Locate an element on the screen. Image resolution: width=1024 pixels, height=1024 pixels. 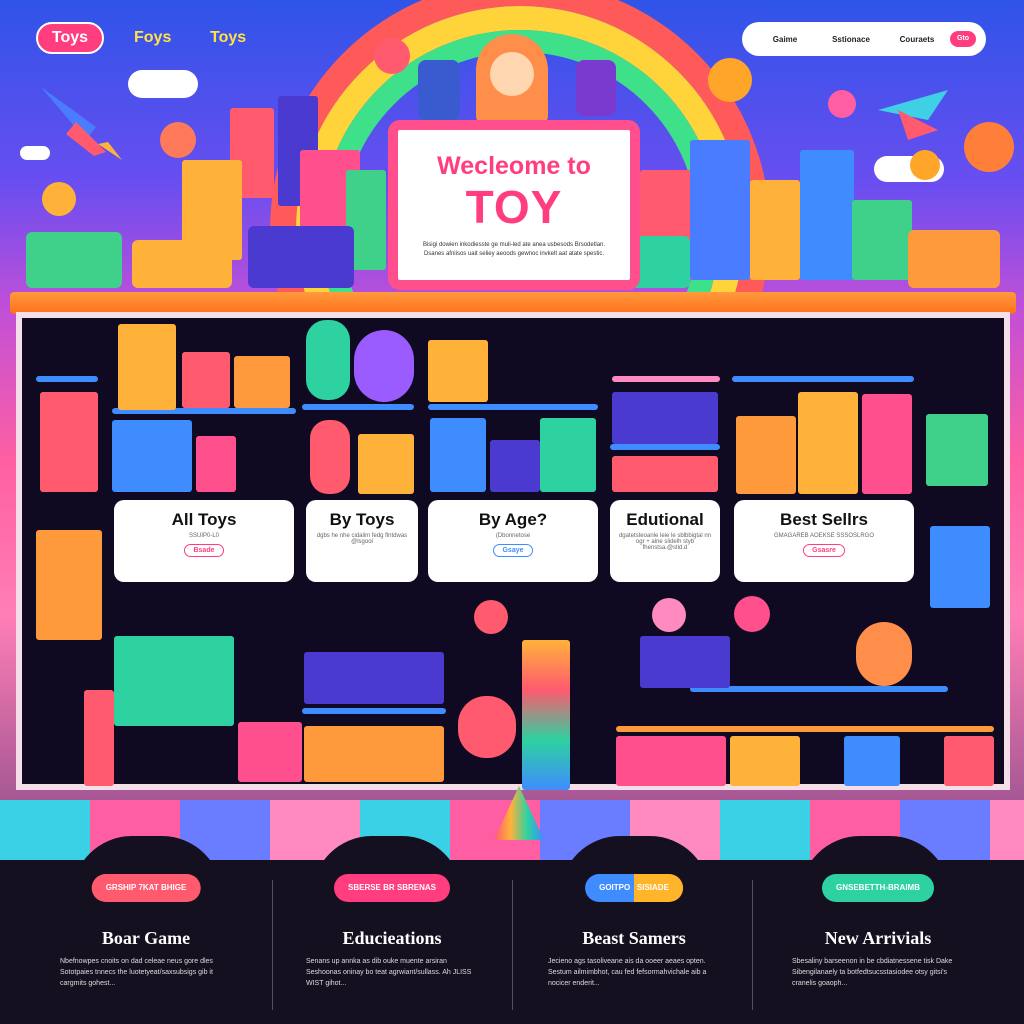
nav-item-foys: Foys is located at coordinates (152, 38).